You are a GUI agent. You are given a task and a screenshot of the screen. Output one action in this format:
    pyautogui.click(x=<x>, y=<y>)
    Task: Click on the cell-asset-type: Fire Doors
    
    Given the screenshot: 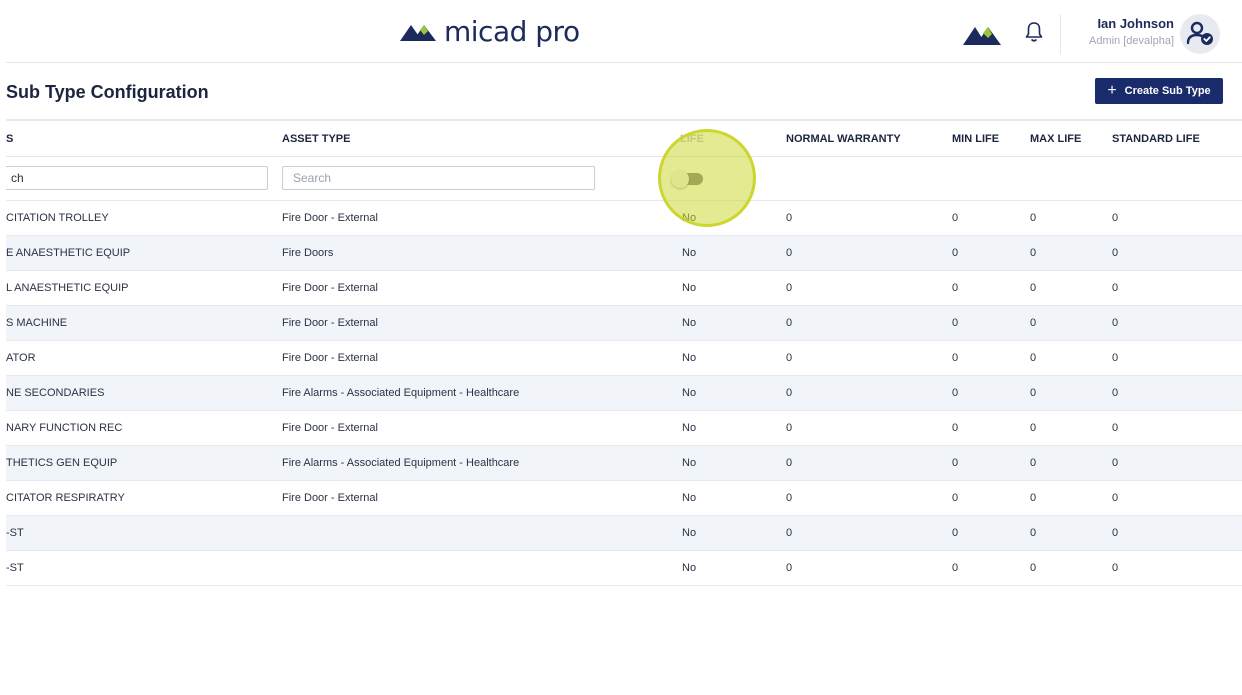 What is the action you would take?
    pyautogui.click(x=308, y=253)
    